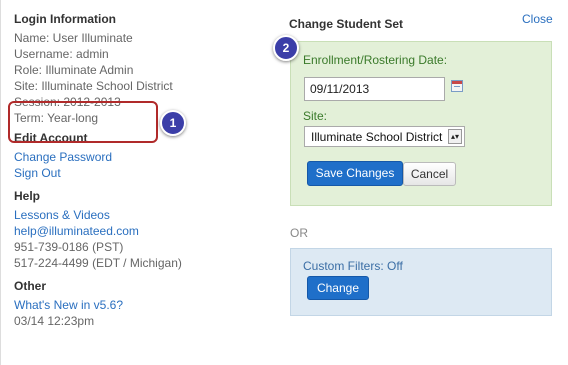 Image resolution: width=568 pixels, height=365 pixels. Describe the element at coordinates (429, 174) in the screenshot. I see `cancel-button: Cancel` at that location.